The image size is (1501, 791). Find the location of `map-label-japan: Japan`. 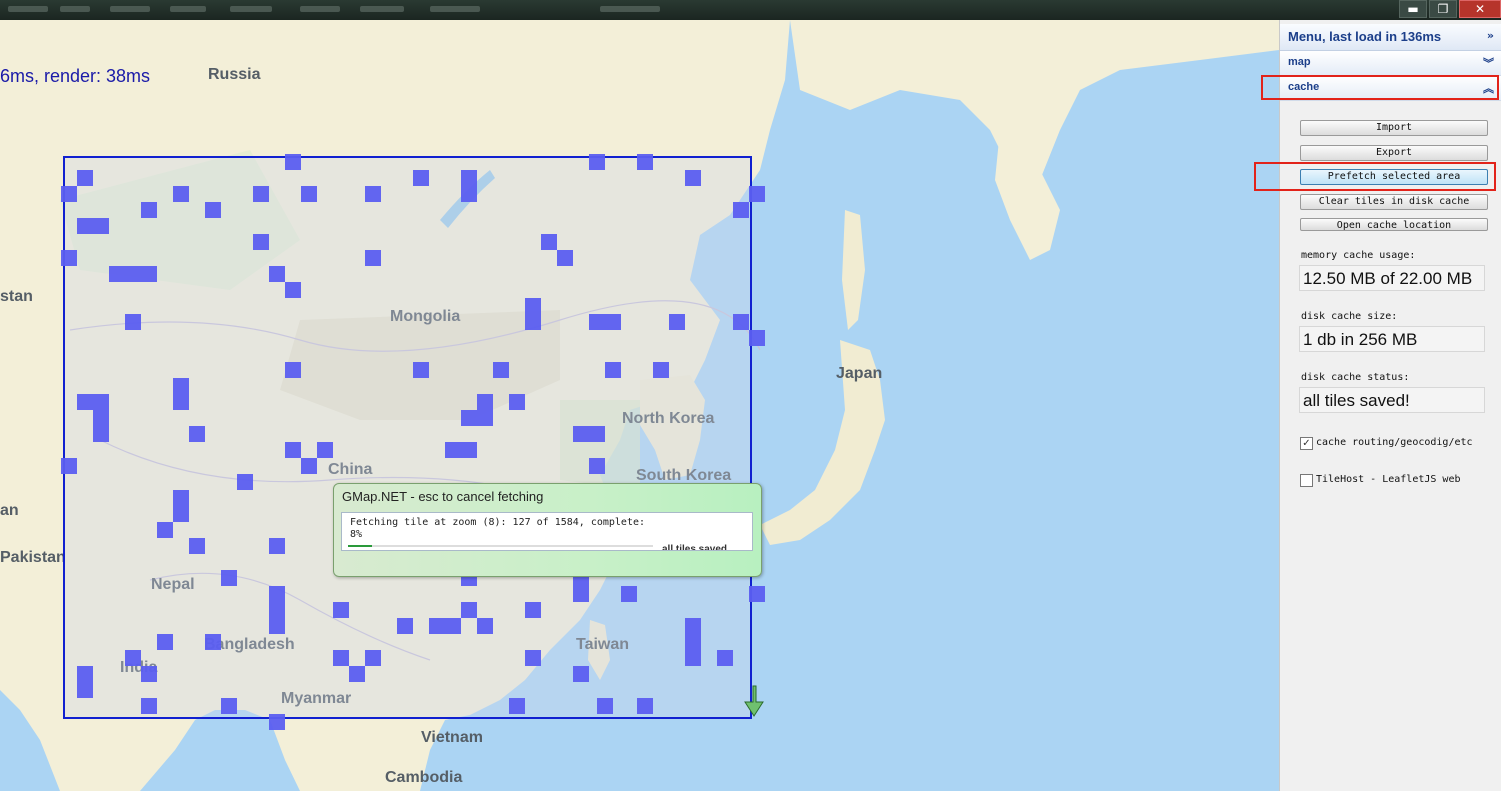

map-label-japan: Japan is located at coordinates (859, 373).